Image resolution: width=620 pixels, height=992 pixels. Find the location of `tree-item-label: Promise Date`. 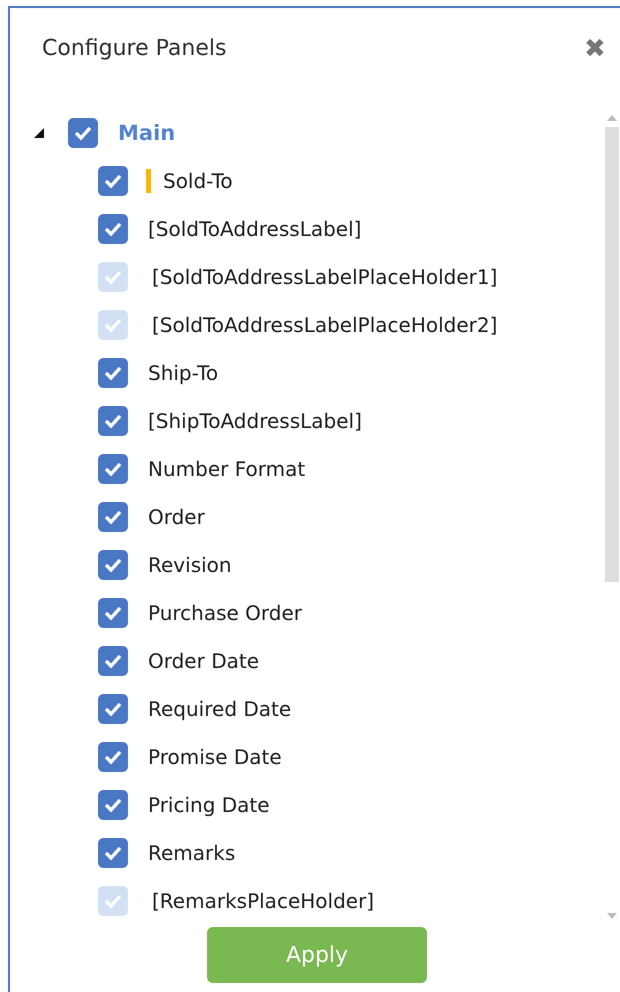

tree-item-label: Promise Date is located at coordinates (215, 757).